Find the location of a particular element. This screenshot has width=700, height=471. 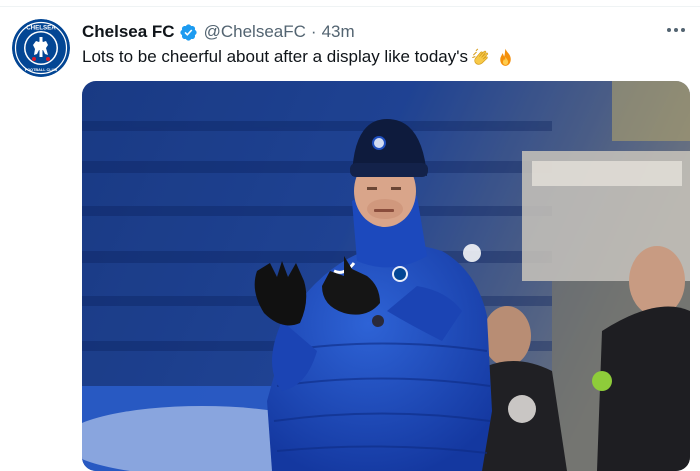

fire-icon is located at coordinates (505, 57).